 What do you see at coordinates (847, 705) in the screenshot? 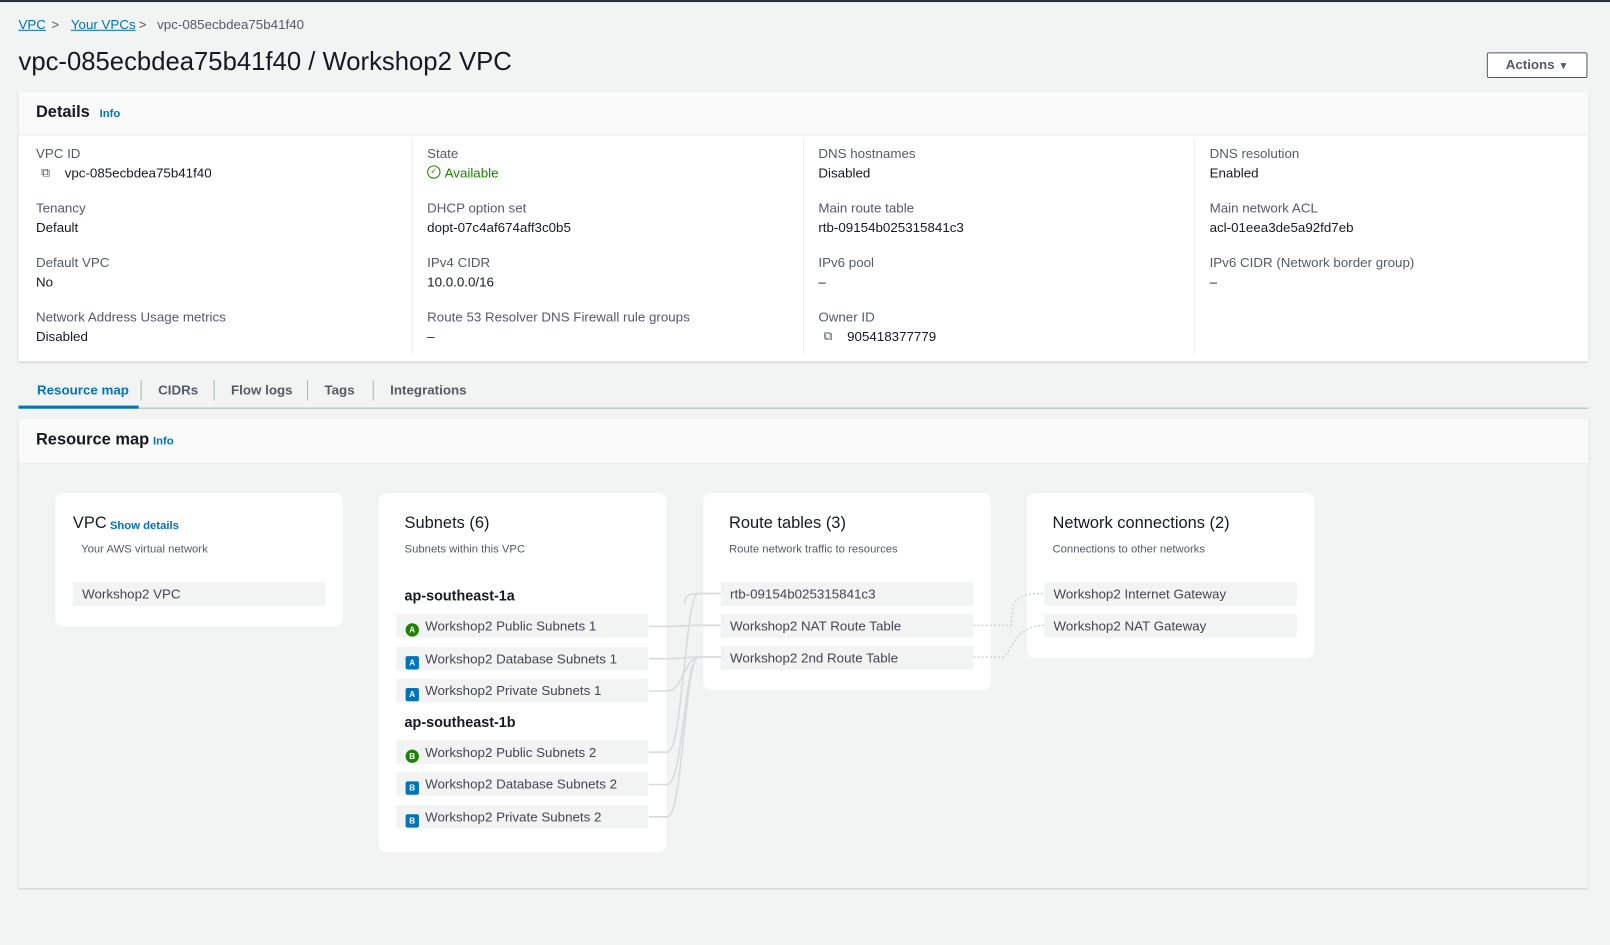
I see `resource-connections` at bounding box center [847, 705].